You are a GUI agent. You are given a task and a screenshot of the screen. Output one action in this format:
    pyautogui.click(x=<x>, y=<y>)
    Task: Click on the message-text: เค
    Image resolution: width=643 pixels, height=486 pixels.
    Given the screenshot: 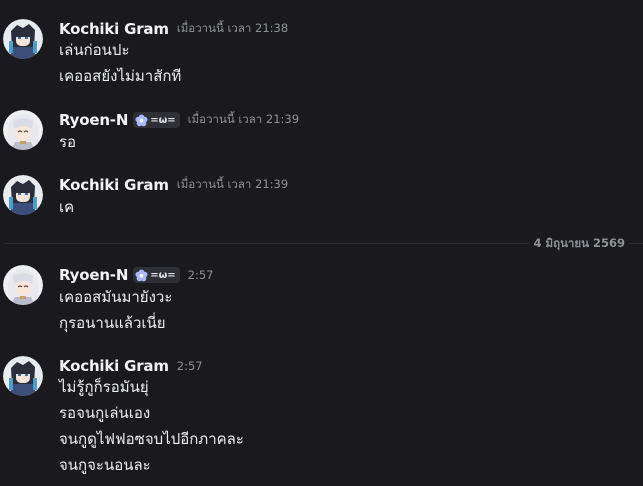 What is the action you would take?
    pyautogui.click(x=67, y=207)
    